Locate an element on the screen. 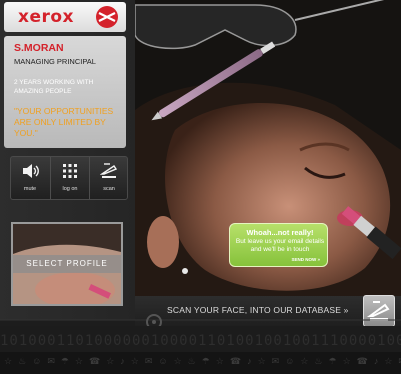 The height and width of the screenshot is (374, 401). icons-strip: ☆♨☺✉☂☆☎☆♪☆✉☺☆♨☂☆☎♪☆✉☺☆♨☂☆☎♪☆✉☺ is located at coordinates (200, 363).